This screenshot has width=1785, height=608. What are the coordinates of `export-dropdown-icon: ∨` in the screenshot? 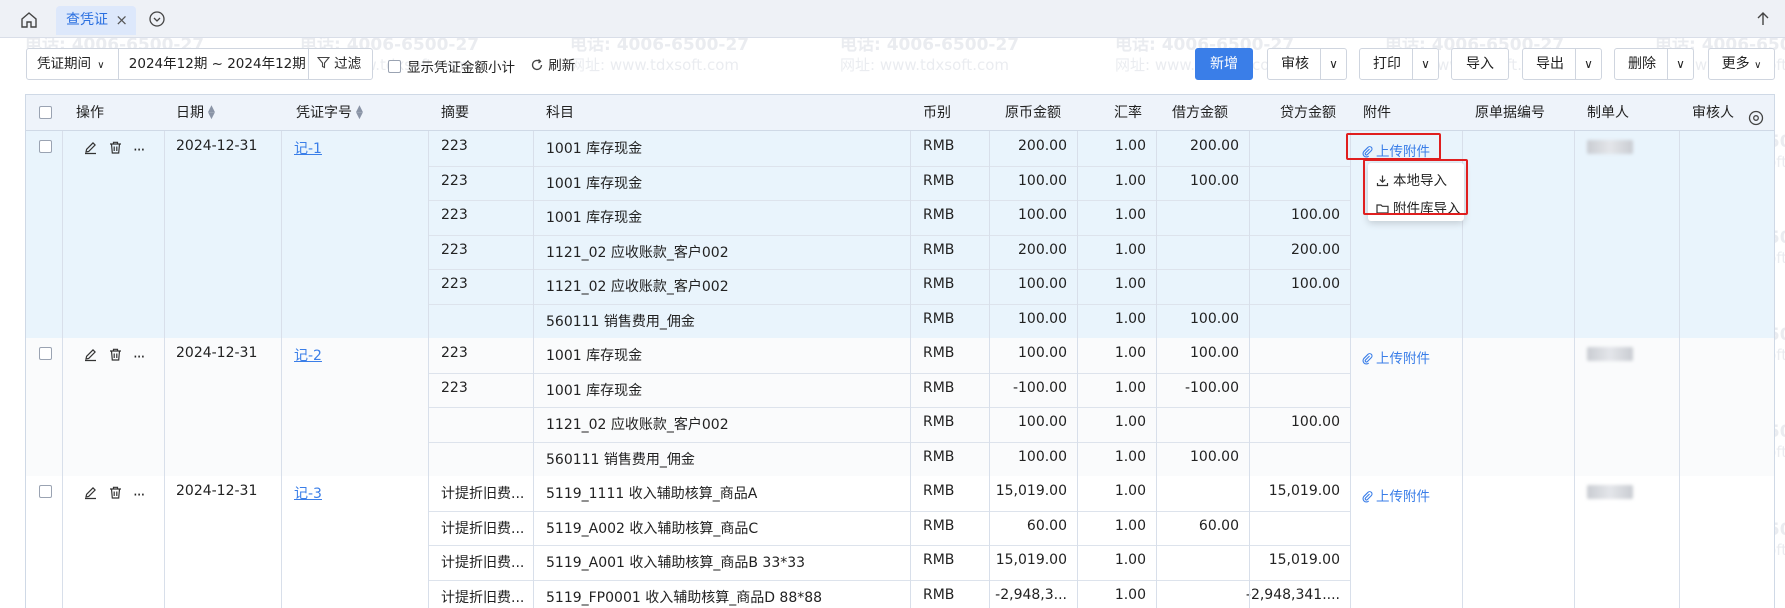 It's located at (1588, 64).